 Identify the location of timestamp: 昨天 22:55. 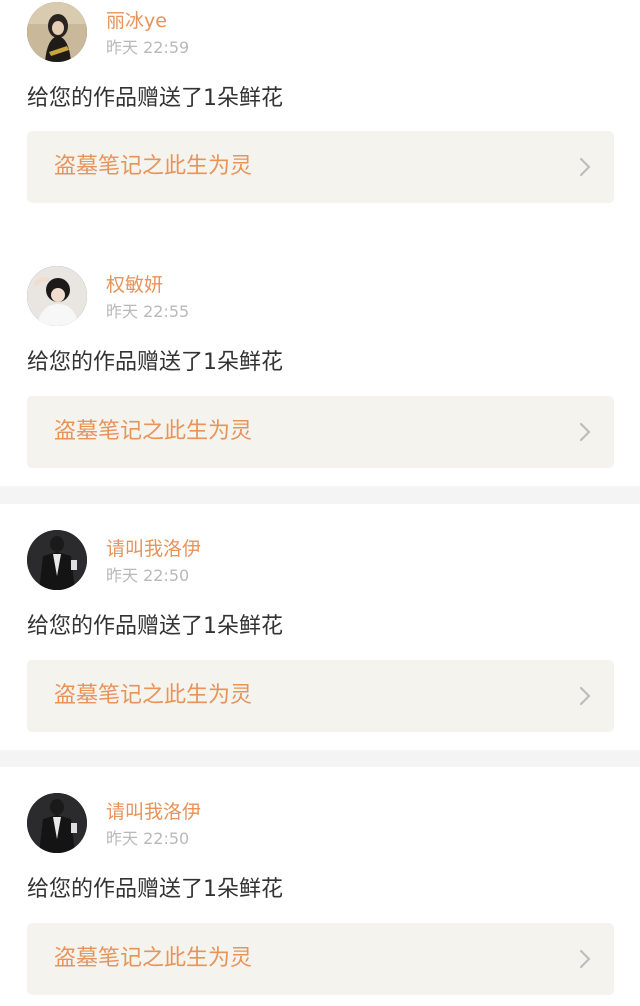
(148, 311).